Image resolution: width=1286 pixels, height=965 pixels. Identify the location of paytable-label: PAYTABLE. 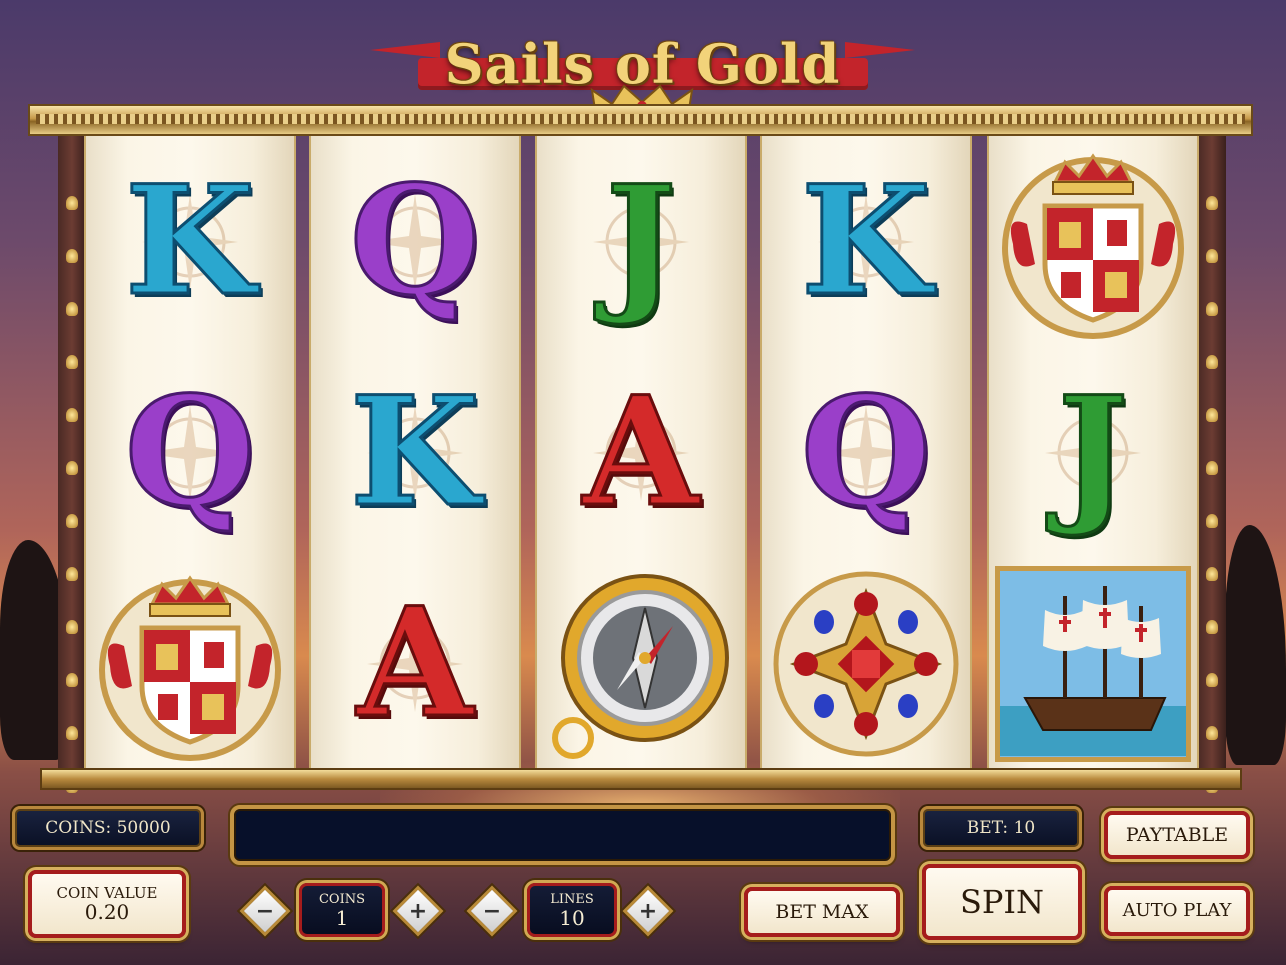
(1177, 835).